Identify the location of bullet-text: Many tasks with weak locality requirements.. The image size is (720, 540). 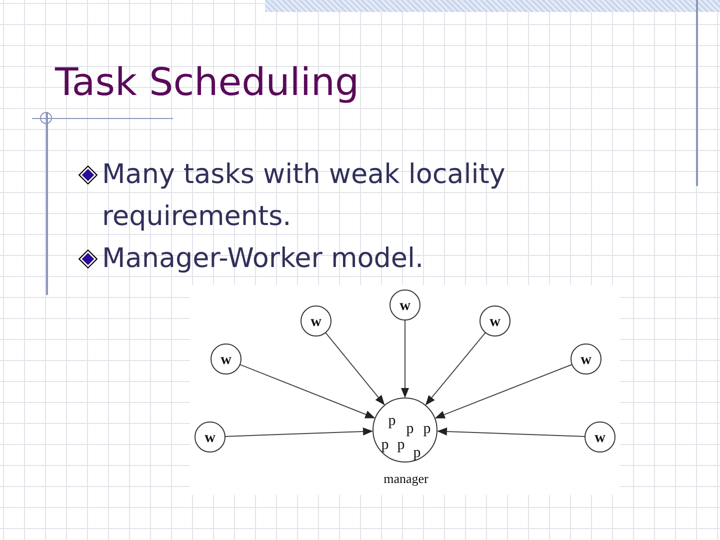
(304, 196).